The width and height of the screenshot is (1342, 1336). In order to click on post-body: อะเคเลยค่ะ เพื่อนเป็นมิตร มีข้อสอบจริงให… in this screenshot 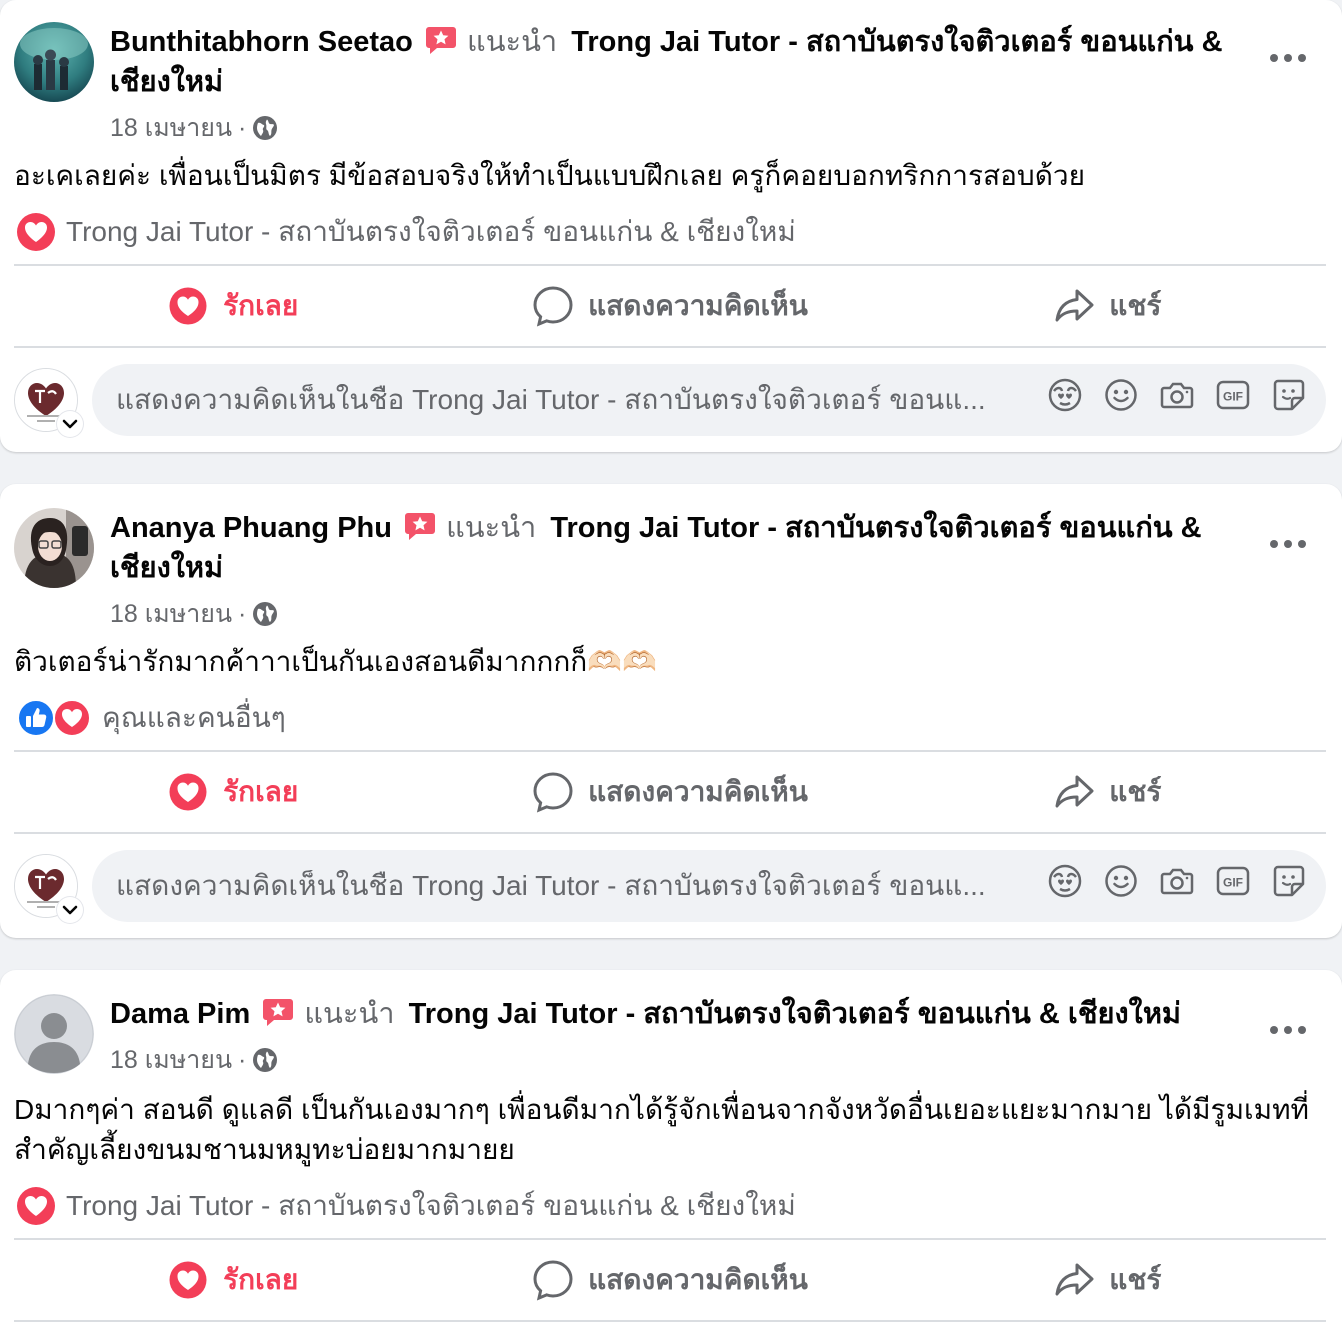, I will do `click(550, 175)`.